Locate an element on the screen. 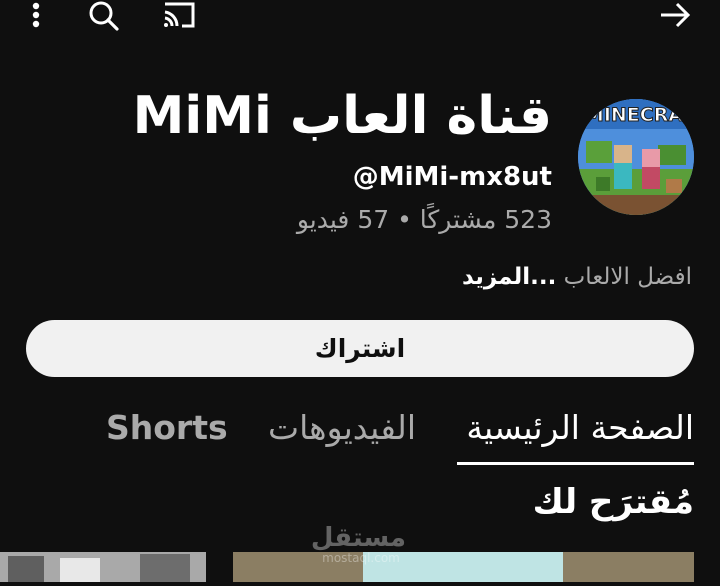 This screenshot has width=720, height=586. more-link: ...المزيد is located at coordinates (509, 277).